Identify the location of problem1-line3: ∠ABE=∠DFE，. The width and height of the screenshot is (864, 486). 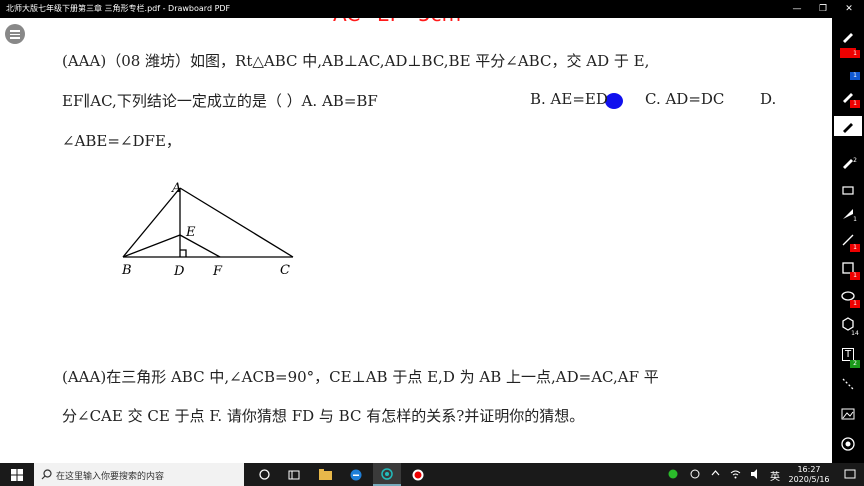
(121, 141).